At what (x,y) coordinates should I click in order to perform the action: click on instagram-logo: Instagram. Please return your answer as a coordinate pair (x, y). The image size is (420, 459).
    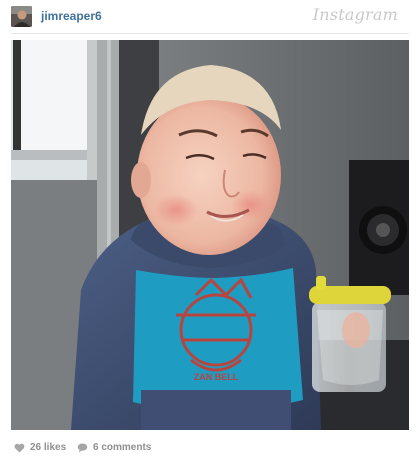
    Looking at the image, I should click on (355, 14).